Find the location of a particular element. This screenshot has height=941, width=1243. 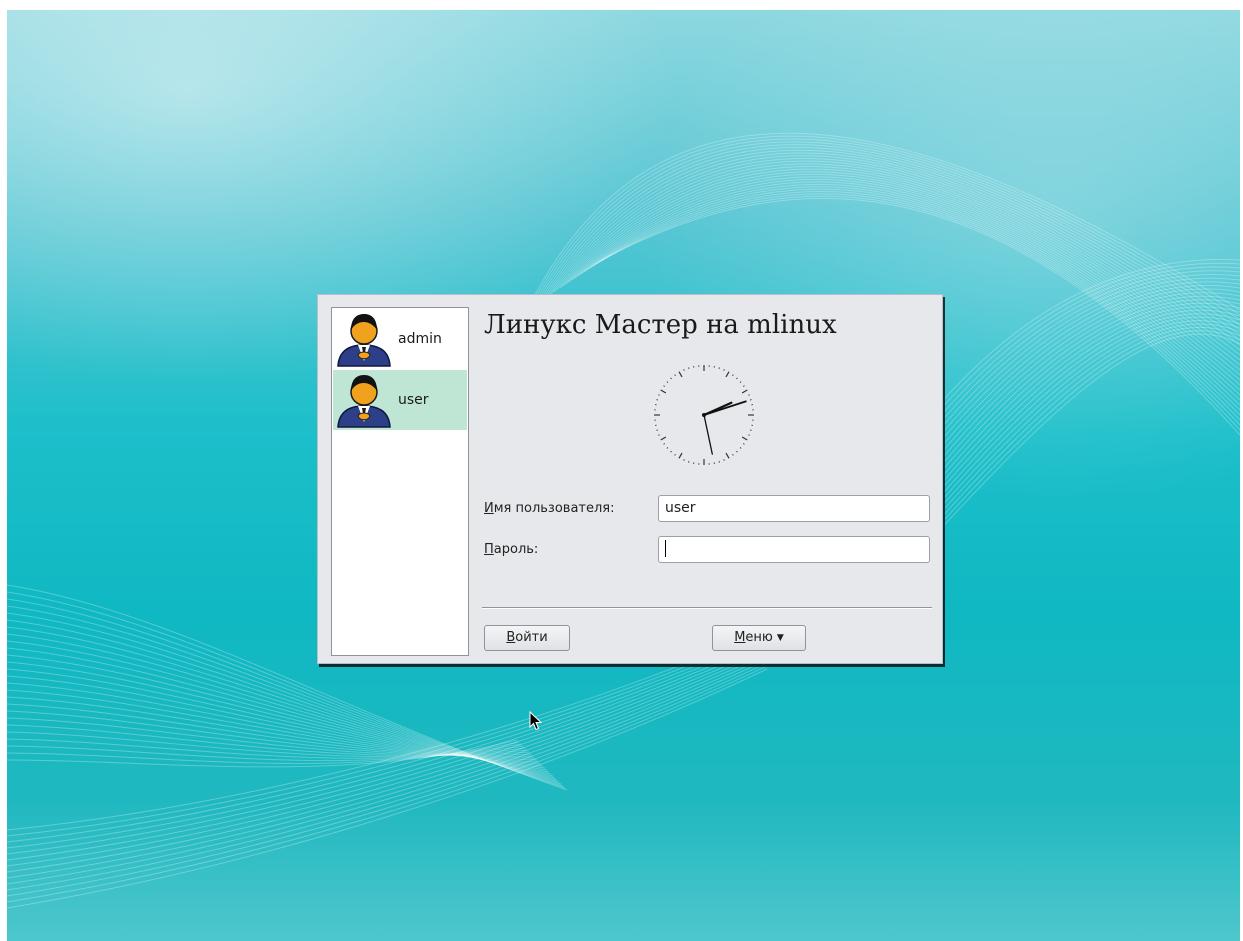

password-label: Пароль: is located at coordinates (511, 549).